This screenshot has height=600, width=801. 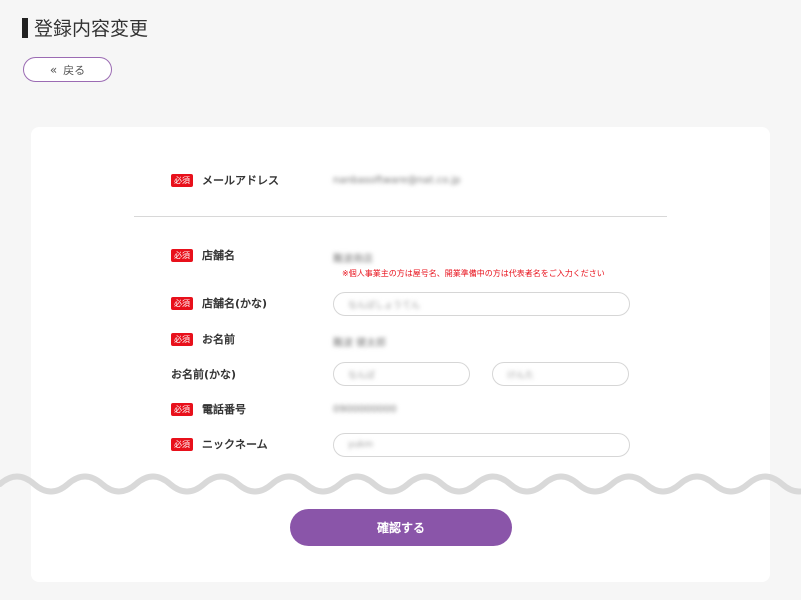 What do you see at coordinates (361, 445) in the screenshot?
I see `nickname-input-value: yukm` at bounding box center [361, 445].